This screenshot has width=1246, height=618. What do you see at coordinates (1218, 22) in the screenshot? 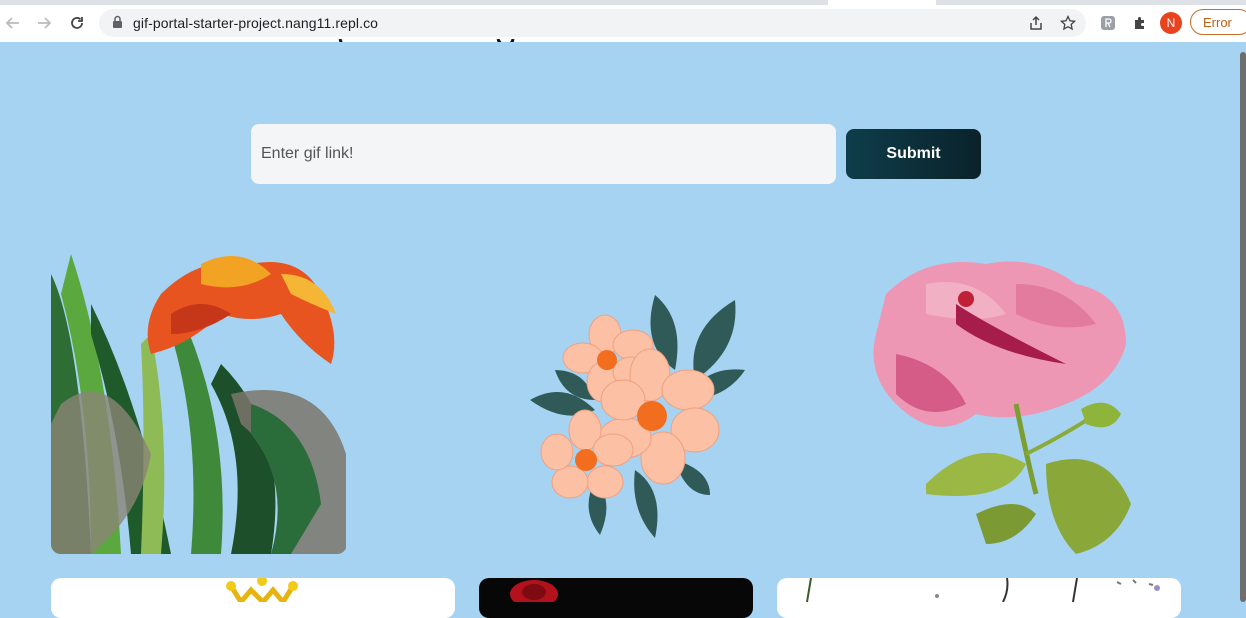
I see `update-error-button: Error` at bounding box center [1218, 22].